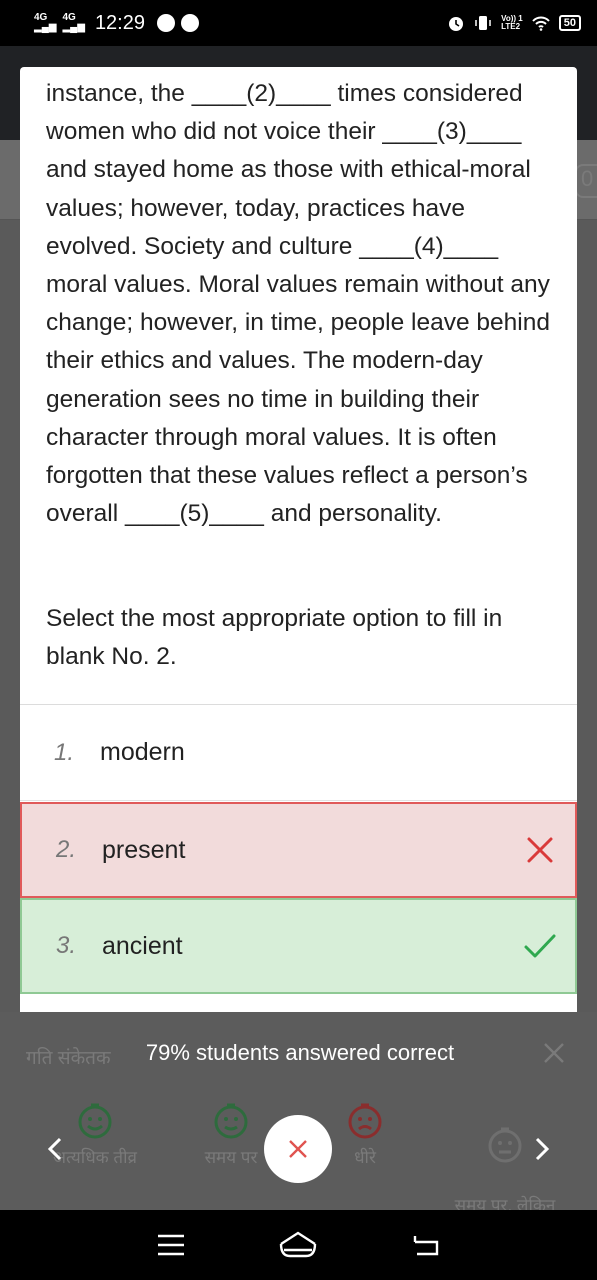 This screenshot has height=1280, width=597. I want to click on vibrate-icon, so click(483, 23).